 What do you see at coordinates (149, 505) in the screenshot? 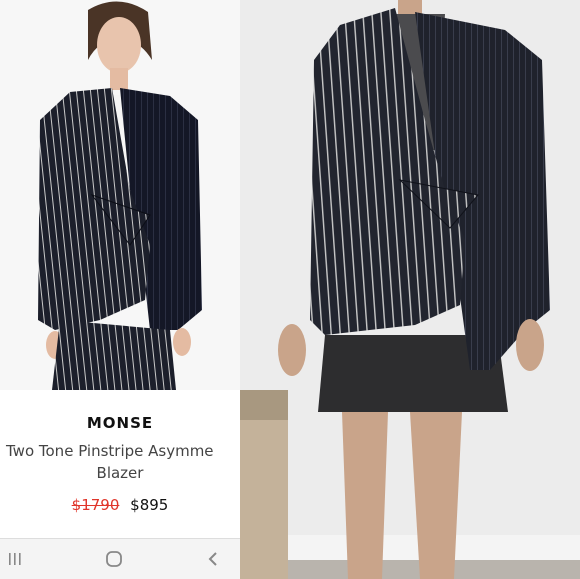
I see `sale-price: $895` at bounding box center [149, 505].